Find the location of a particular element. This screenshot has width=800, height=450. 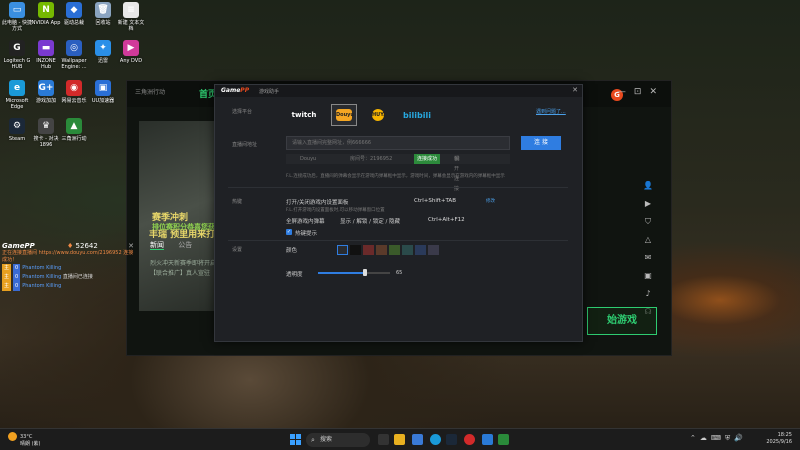

weather-widget: 33°C 晴朗 (紫) is located at coordinates (24, 440).